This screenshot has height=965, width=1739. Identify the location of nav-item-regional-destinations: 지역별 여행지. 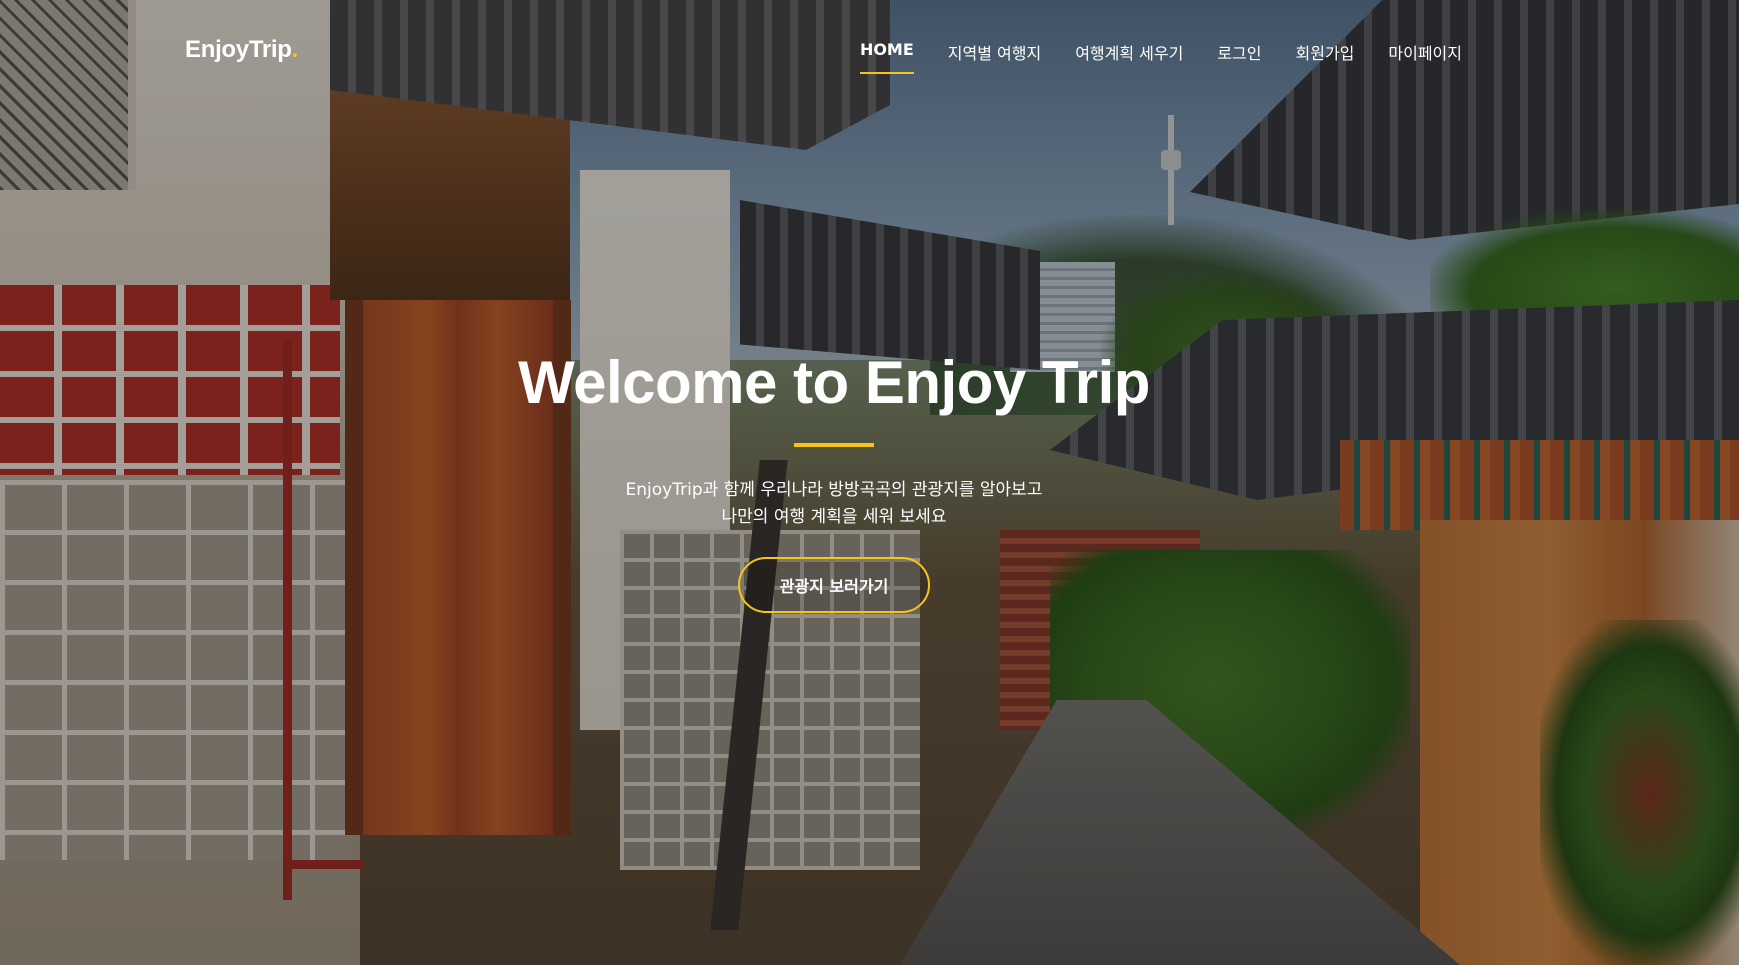
(994, 56).